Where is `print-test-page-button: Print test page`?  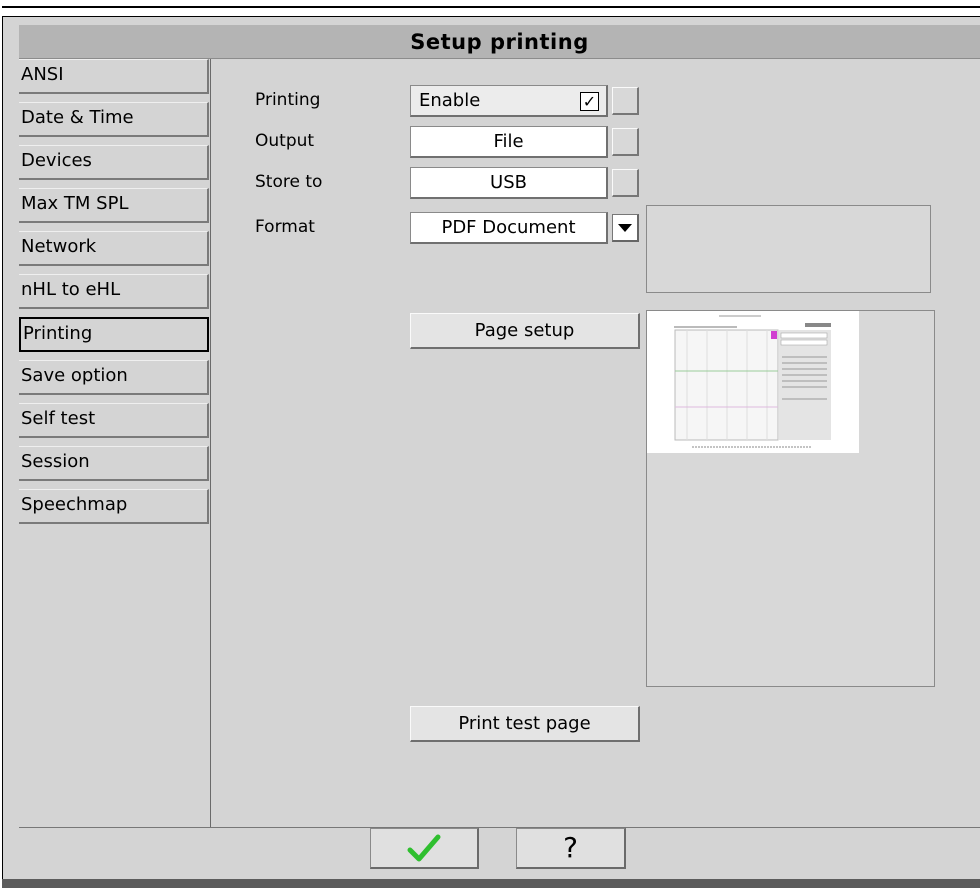
print-test-page-button: Print test page is located at coordinates (525, 724).